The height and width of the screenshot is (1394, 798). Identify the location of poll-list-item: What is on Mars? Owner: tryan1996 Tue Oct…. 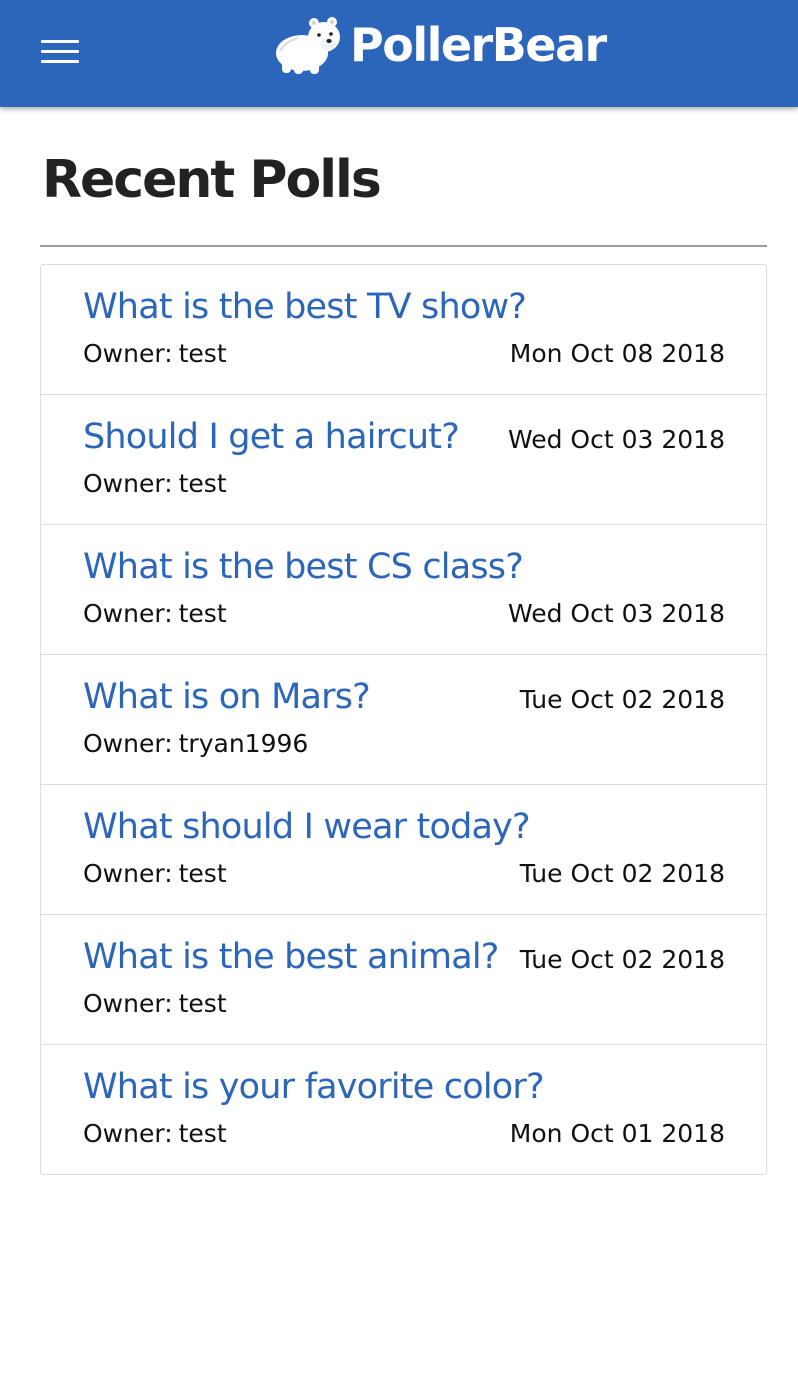
(403, 720).